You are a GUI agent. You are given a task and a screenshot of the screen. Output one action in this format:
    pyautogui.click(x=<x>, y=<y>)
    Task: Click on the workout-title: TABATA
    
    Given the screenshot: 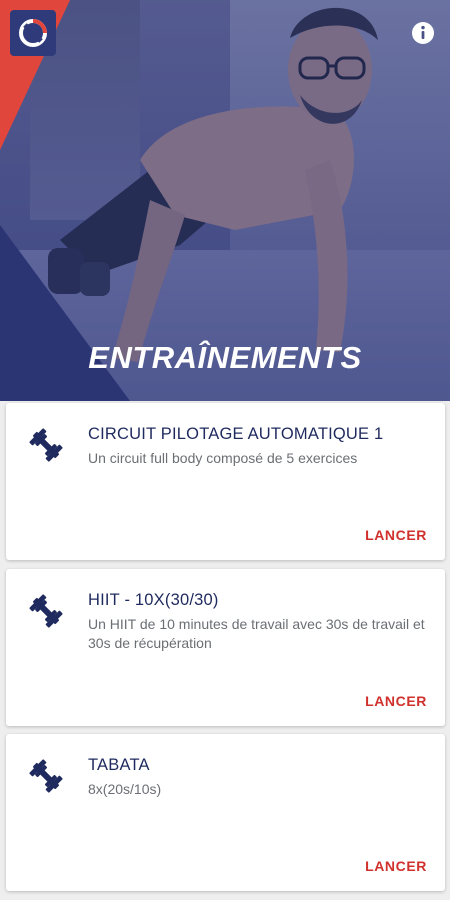 What is the action you would take?
    pyautogui.click(x=119, y=765)
    